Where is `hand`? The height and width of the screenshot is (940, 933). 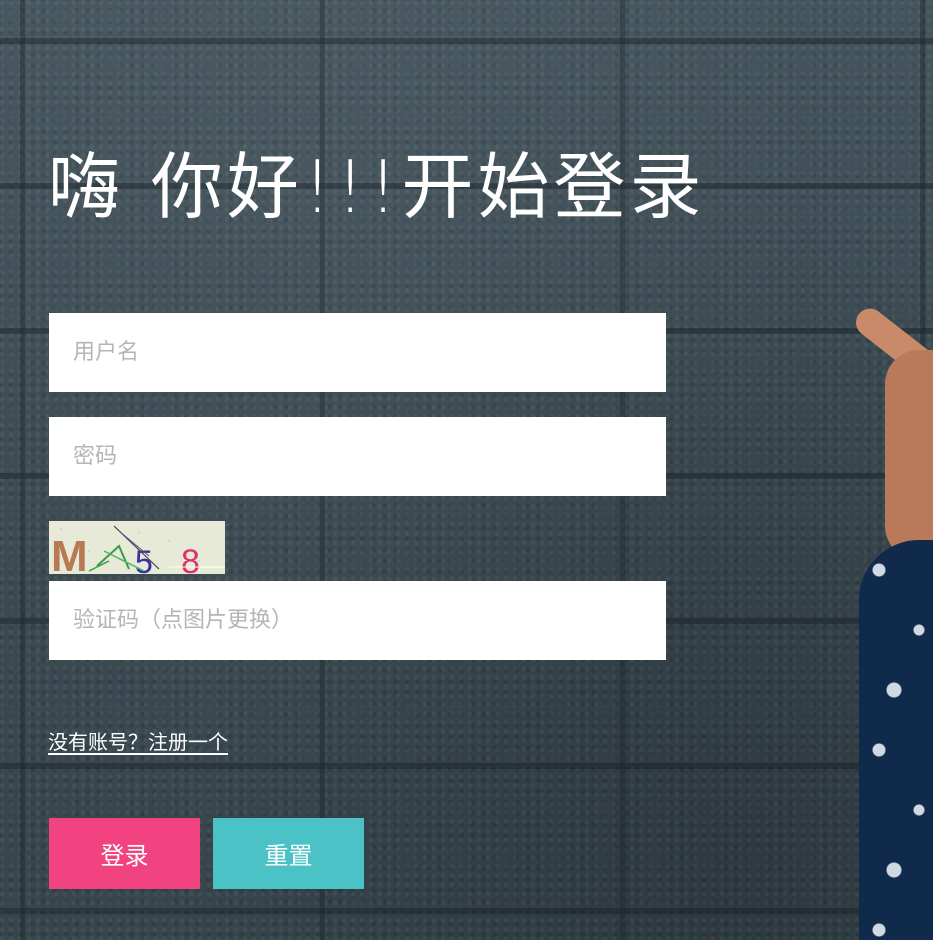 hand is located at coordinates (909, 455).